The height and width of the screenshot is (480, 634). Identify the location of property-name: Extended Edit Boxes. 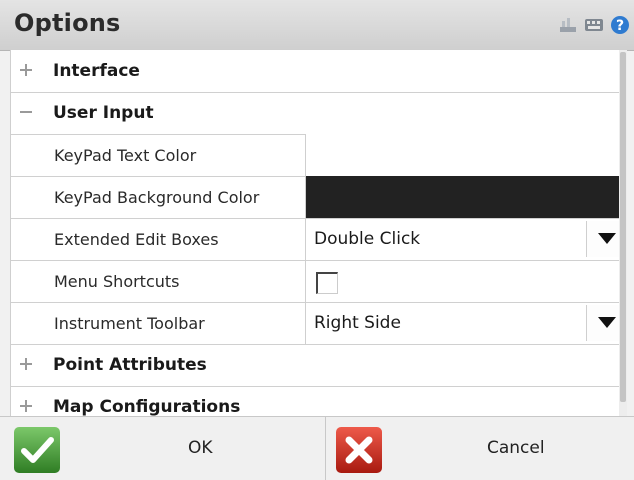
(136, 239).